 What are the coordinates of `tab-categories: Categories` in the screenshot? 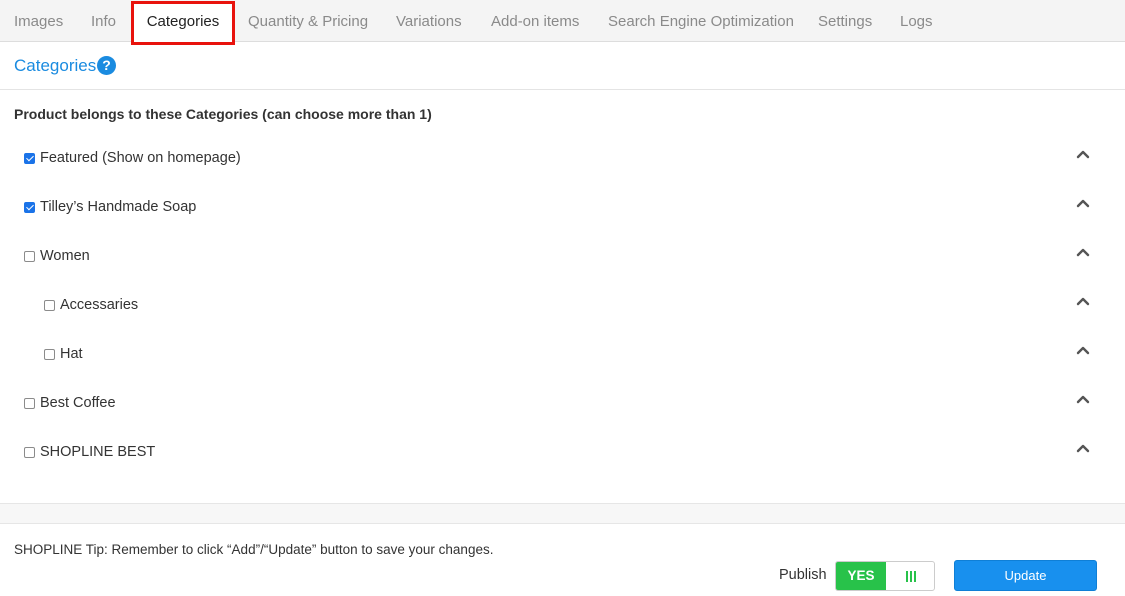 It's located at (183, 23).